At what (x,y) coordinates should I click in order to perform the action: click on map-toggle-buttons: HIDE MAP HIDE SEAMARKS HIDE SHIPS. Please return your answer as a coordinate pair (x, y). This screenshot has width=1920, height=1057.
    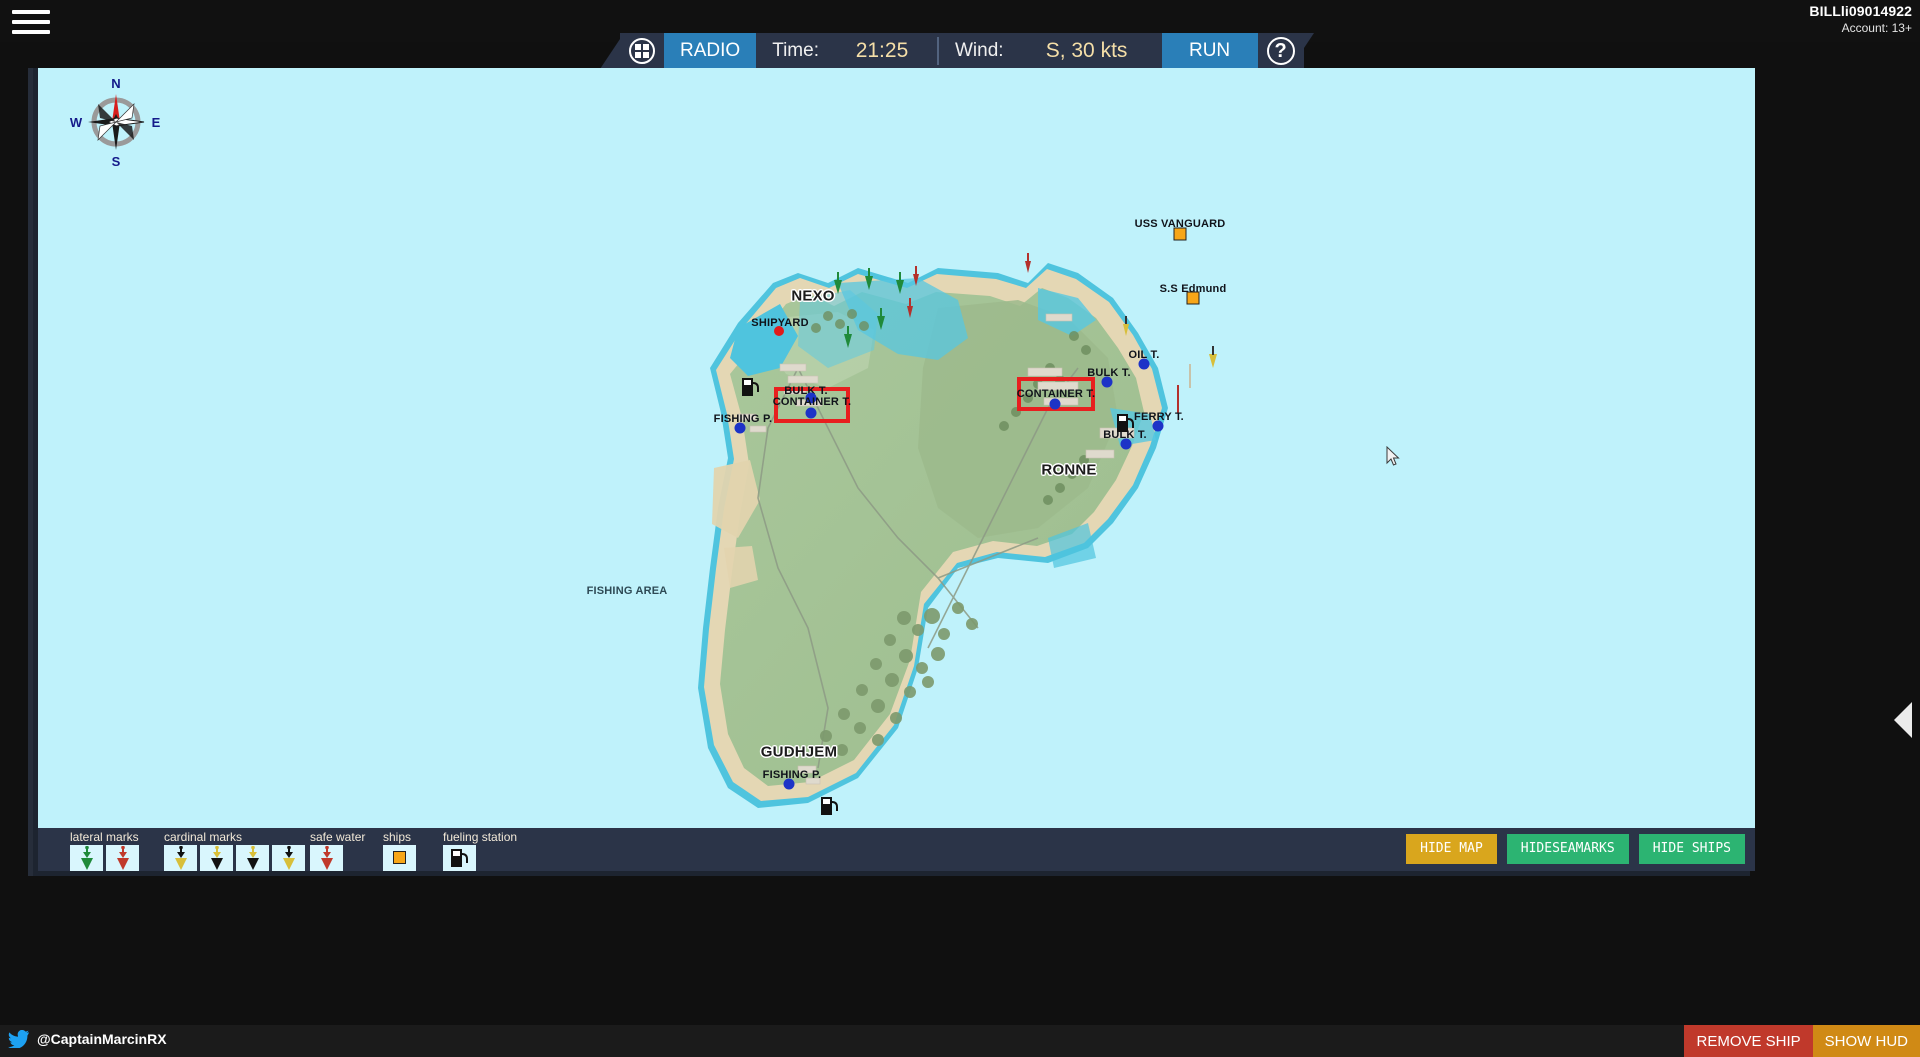
    Looking at the image, I should click on (1575, 849).